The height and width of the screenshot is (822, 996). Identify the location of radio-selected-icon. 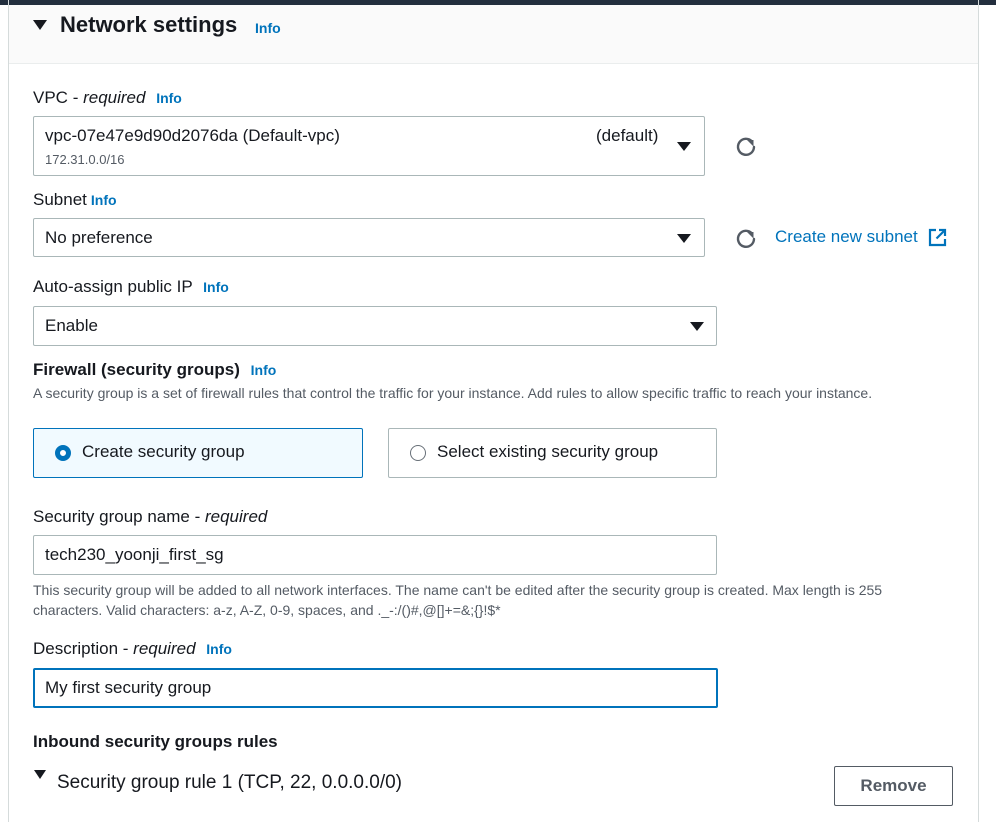
(63, 453).